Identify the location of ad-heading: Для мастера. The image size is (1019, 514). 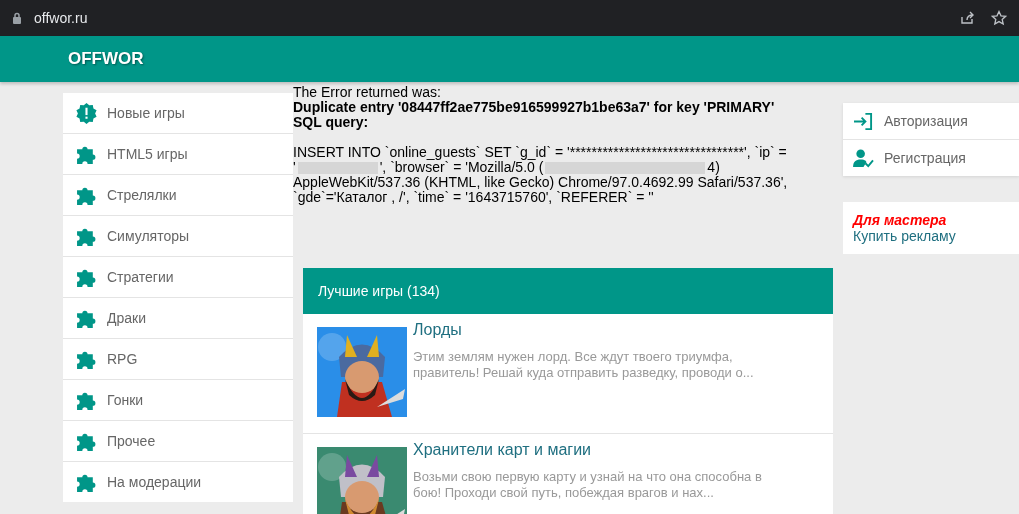
(900, 220).